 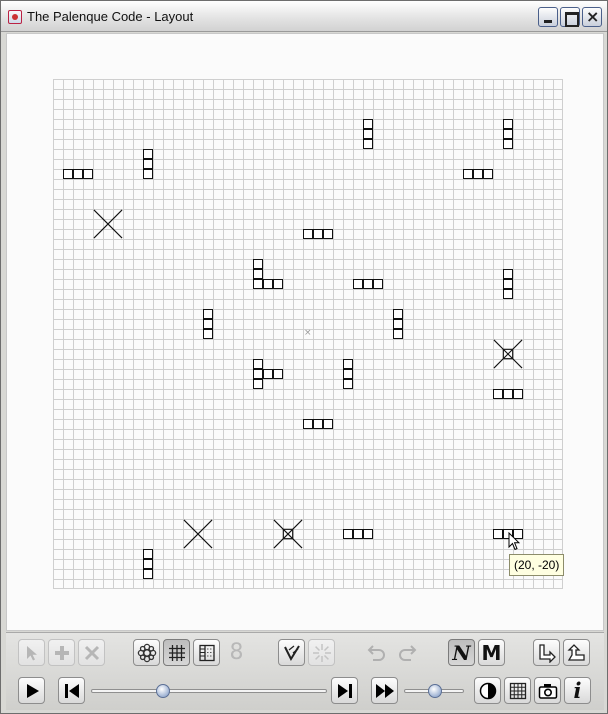 What do you see at coordinates (209, 691) in the screenshot?
I see `timeline-slider` at bounding box center [209, 691].